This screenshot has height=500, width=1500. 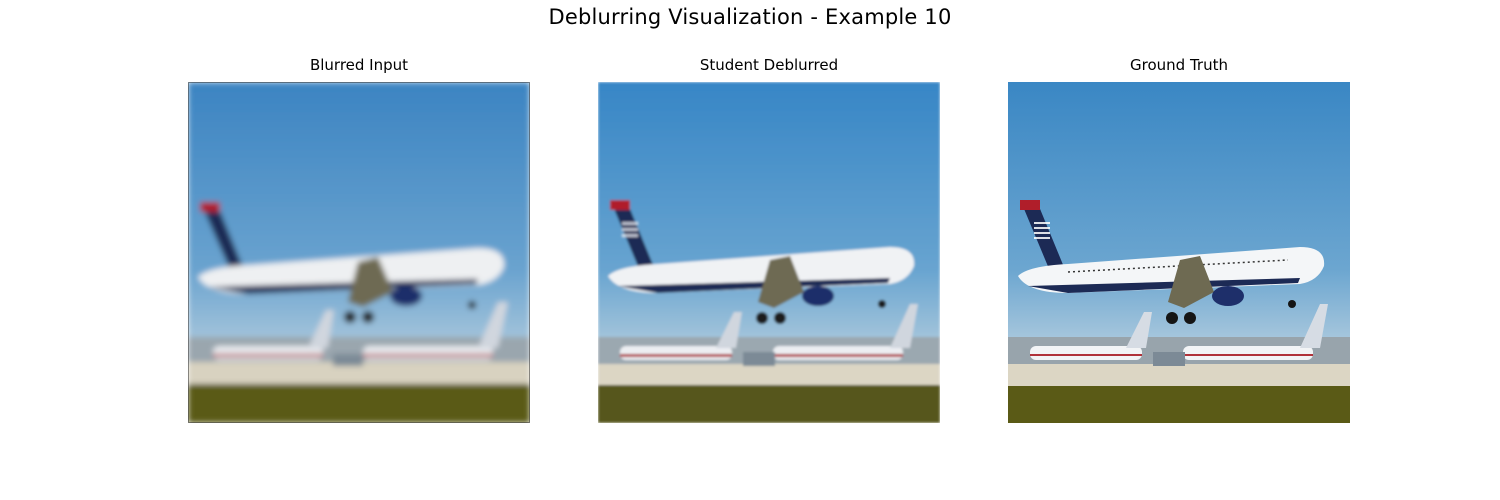 What do you see at coordinates (750, 17) in the screenshot?
I see `figure-title: Deblurring Visualization - Example 10` at bounding box center [750, 17].